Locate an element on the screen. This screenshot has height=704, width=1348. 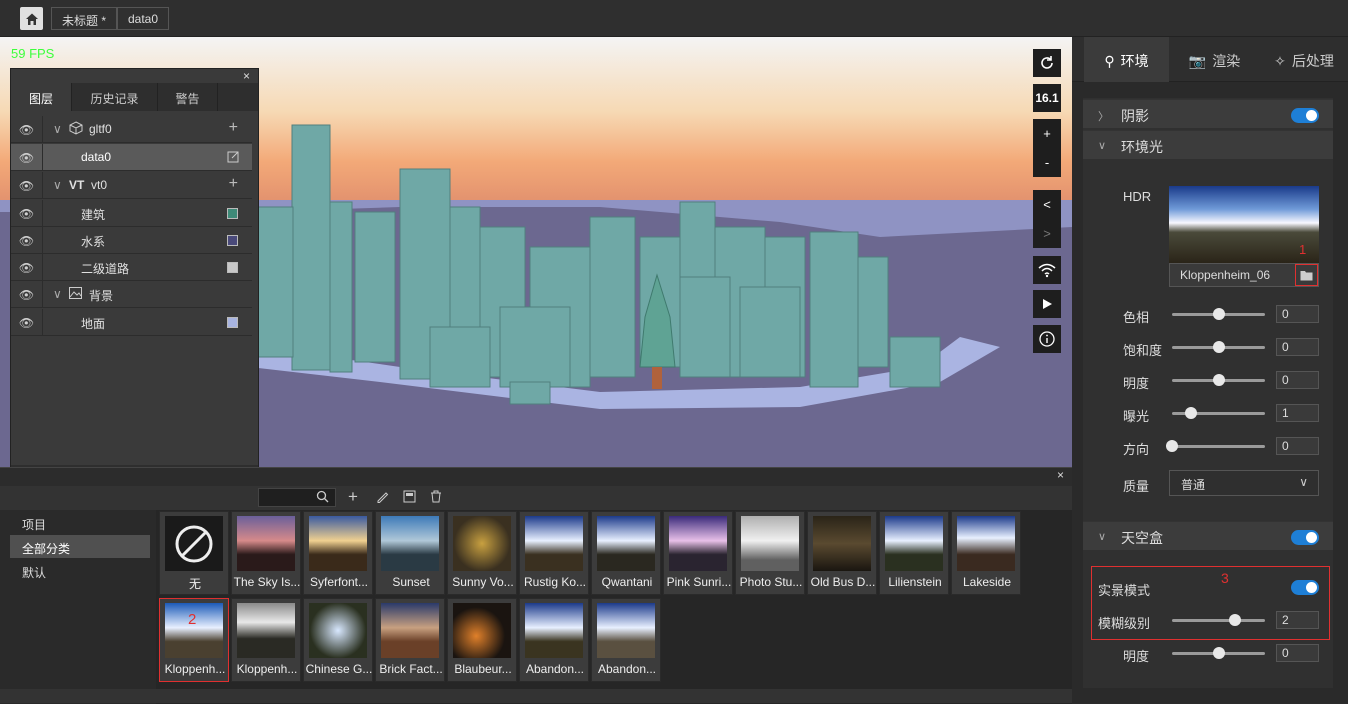
layer-row-vt0: 👁 ∨ VT vt0 + is located at coordinates (131, 185).